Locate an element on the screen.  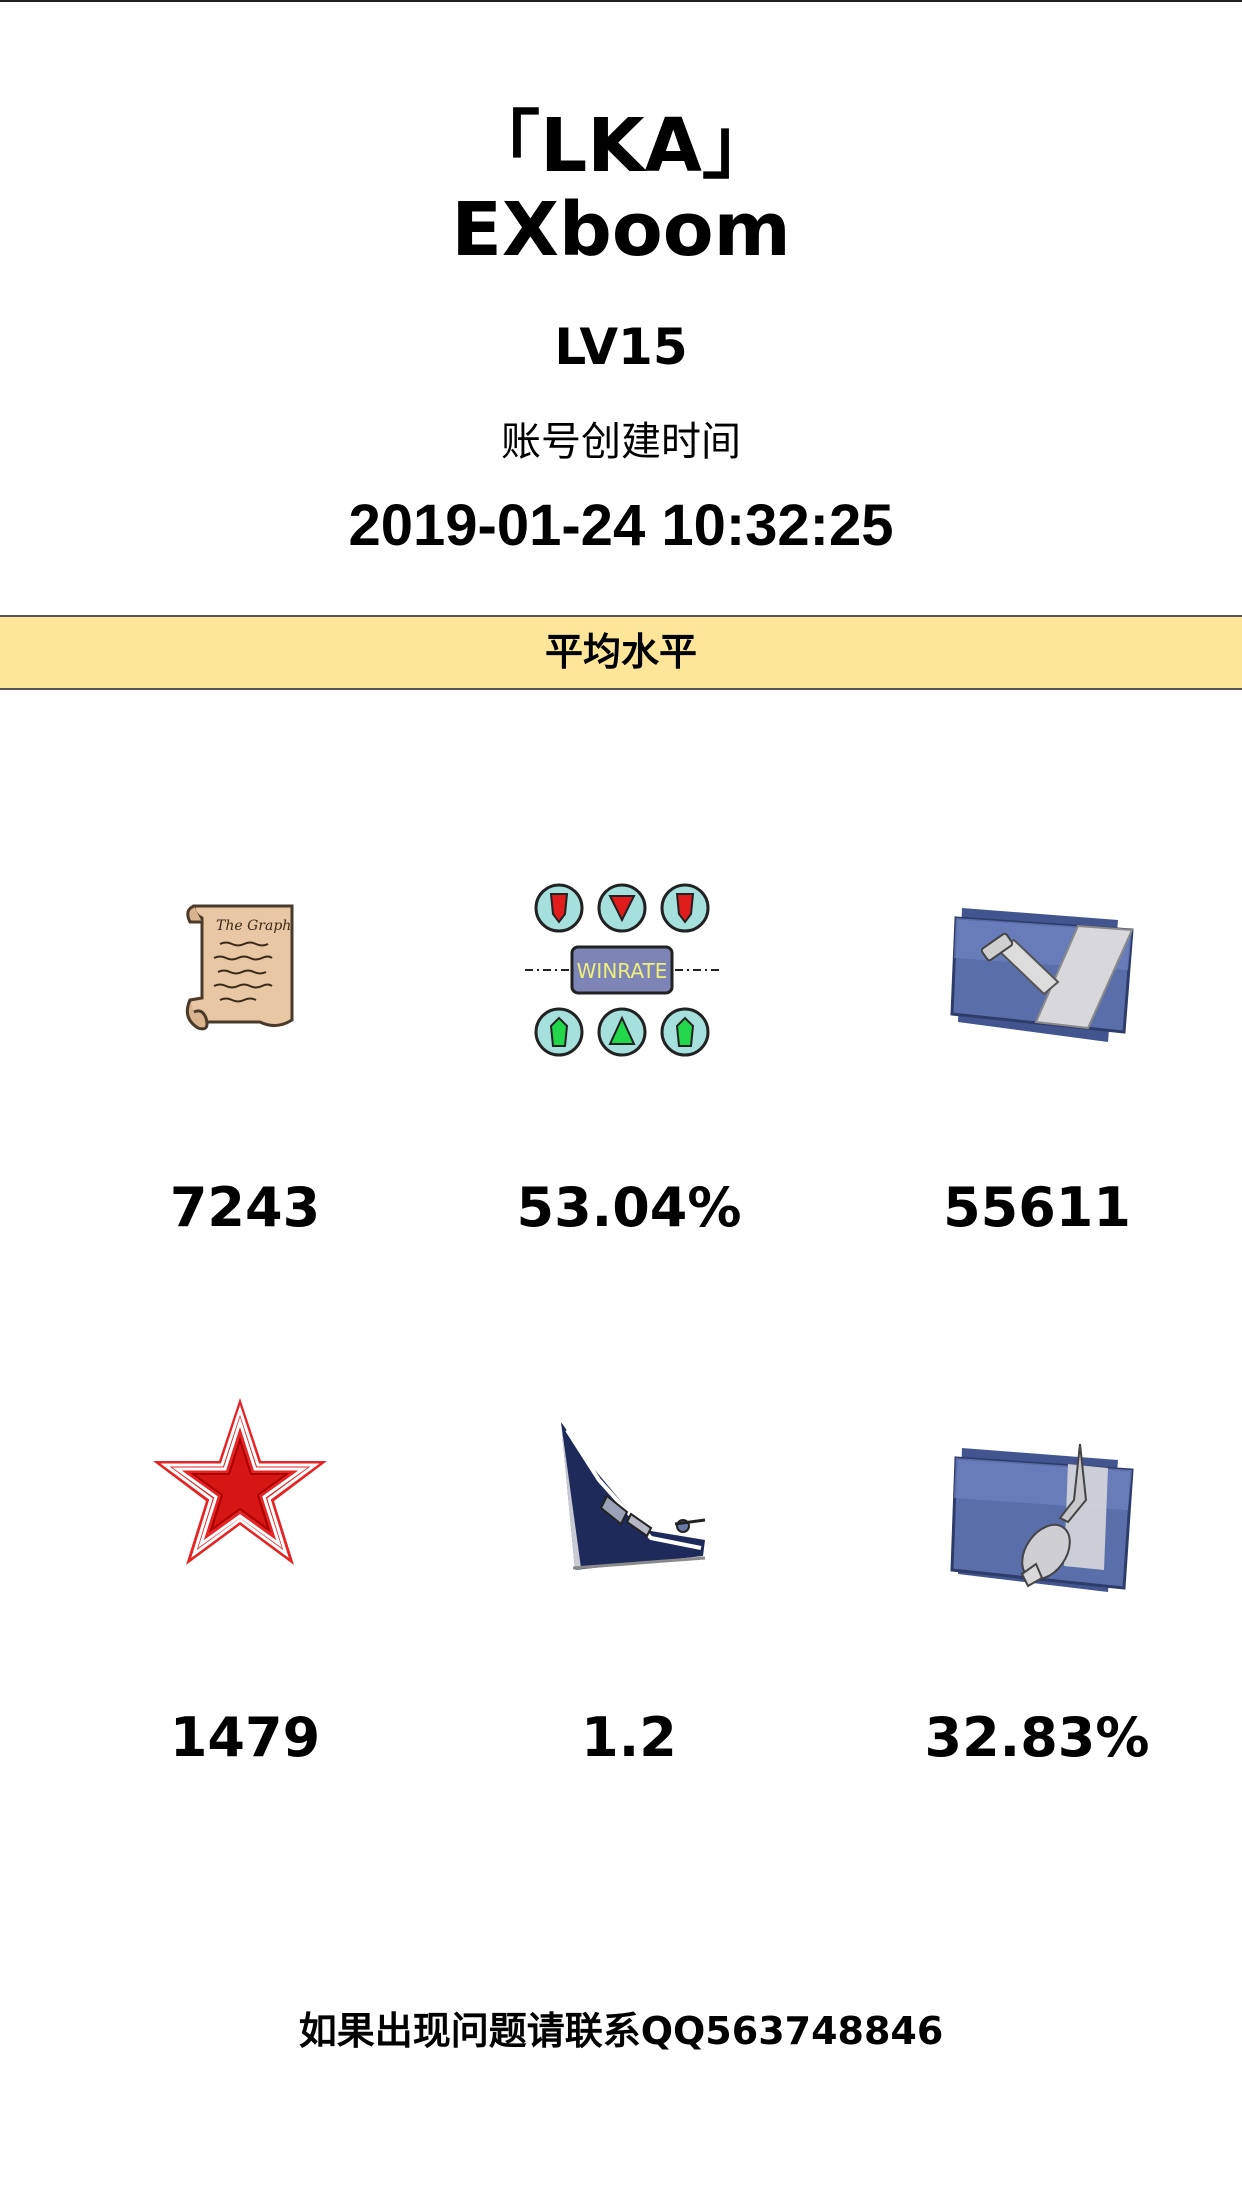
hit-rate-value: 32.83% is located at coordinates (1037, 1737).